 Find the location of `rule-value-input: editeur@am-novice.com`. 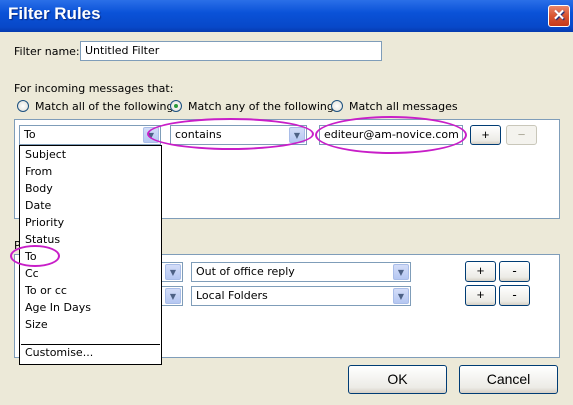

rule-value-input: editeur@am-novice.com is located at coordinates (391, 135).